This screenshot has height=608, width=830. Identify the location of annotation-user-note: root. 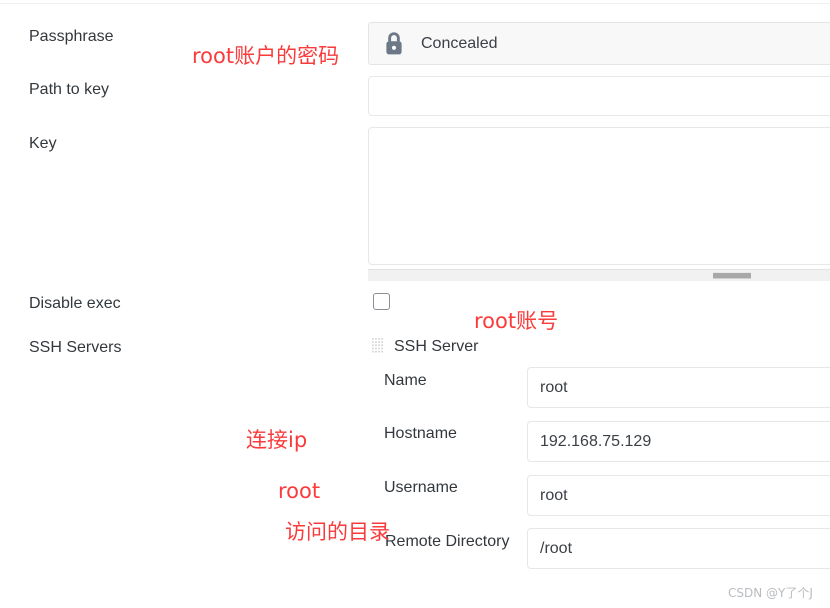
(299, 491).